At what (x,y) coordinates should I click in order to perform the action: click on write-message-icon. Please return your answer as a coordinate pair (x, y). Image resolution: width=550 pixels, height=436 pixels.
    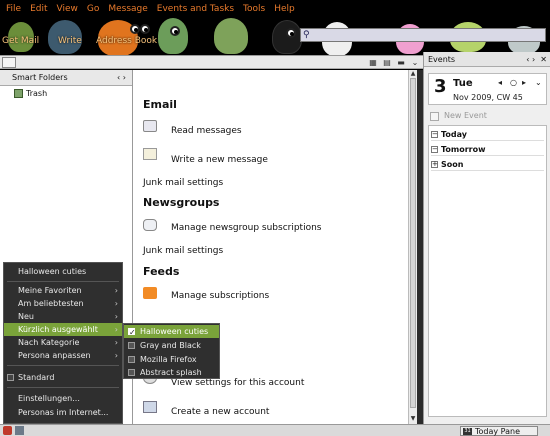
    Looking at the image, I should click on (150, 154).